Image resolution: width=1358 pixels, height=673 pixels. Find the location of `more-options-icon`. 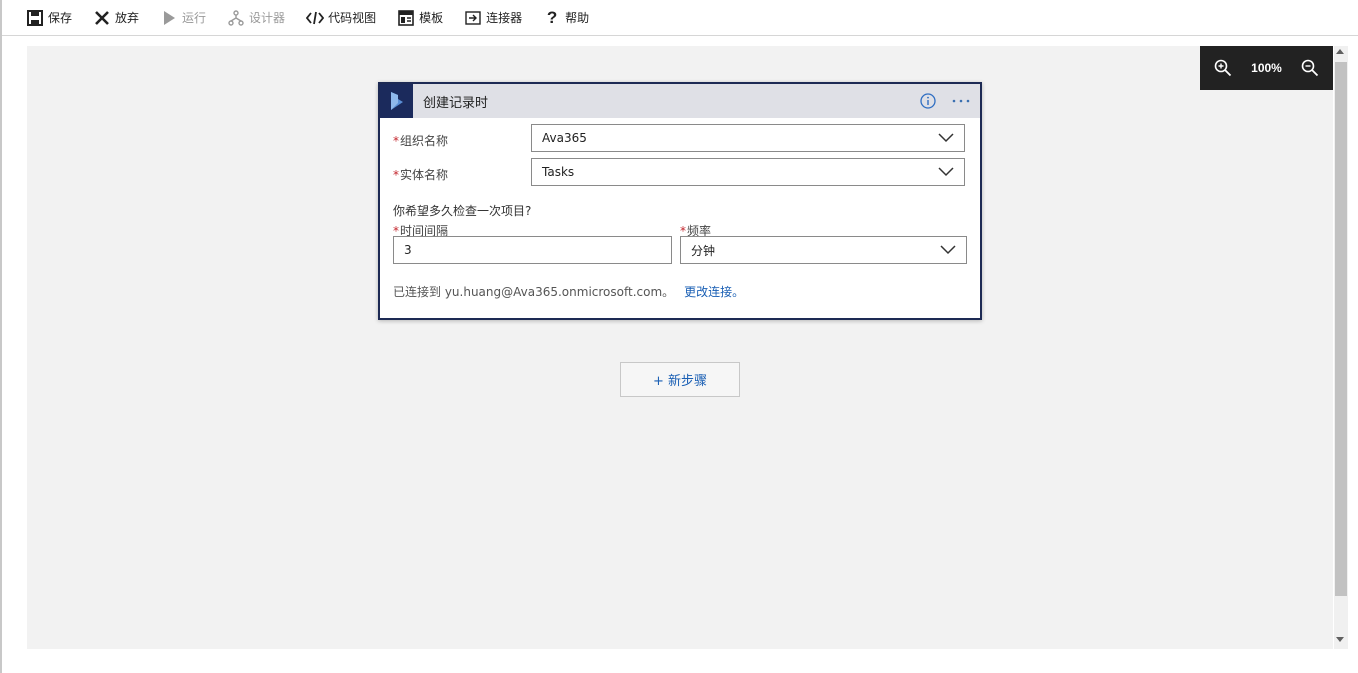

more-options-icon is located at coordinates (961, 101).